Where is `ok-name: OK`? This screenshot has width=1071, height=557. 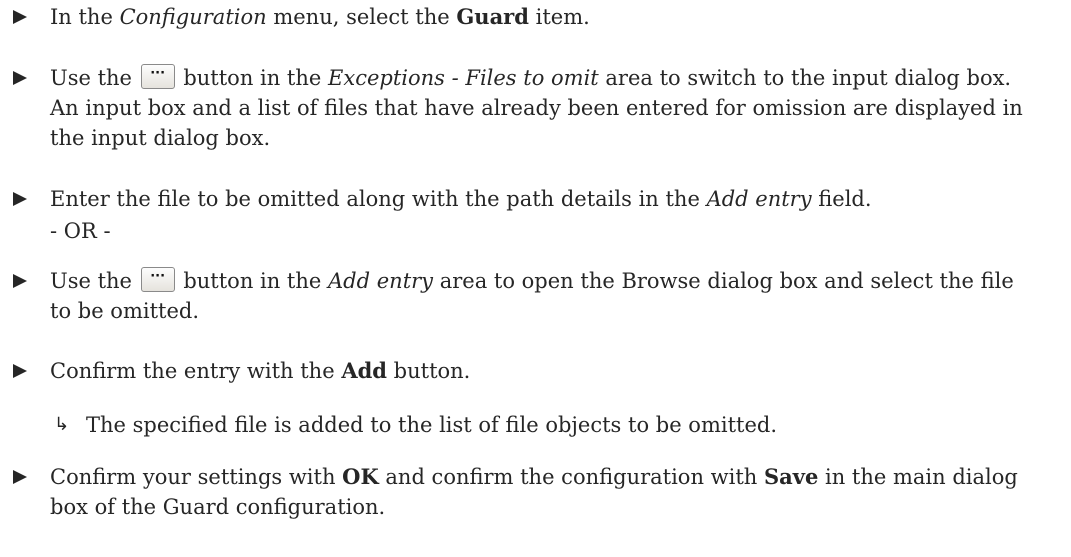
ok-name: OK is located at coordinates (360, 476).